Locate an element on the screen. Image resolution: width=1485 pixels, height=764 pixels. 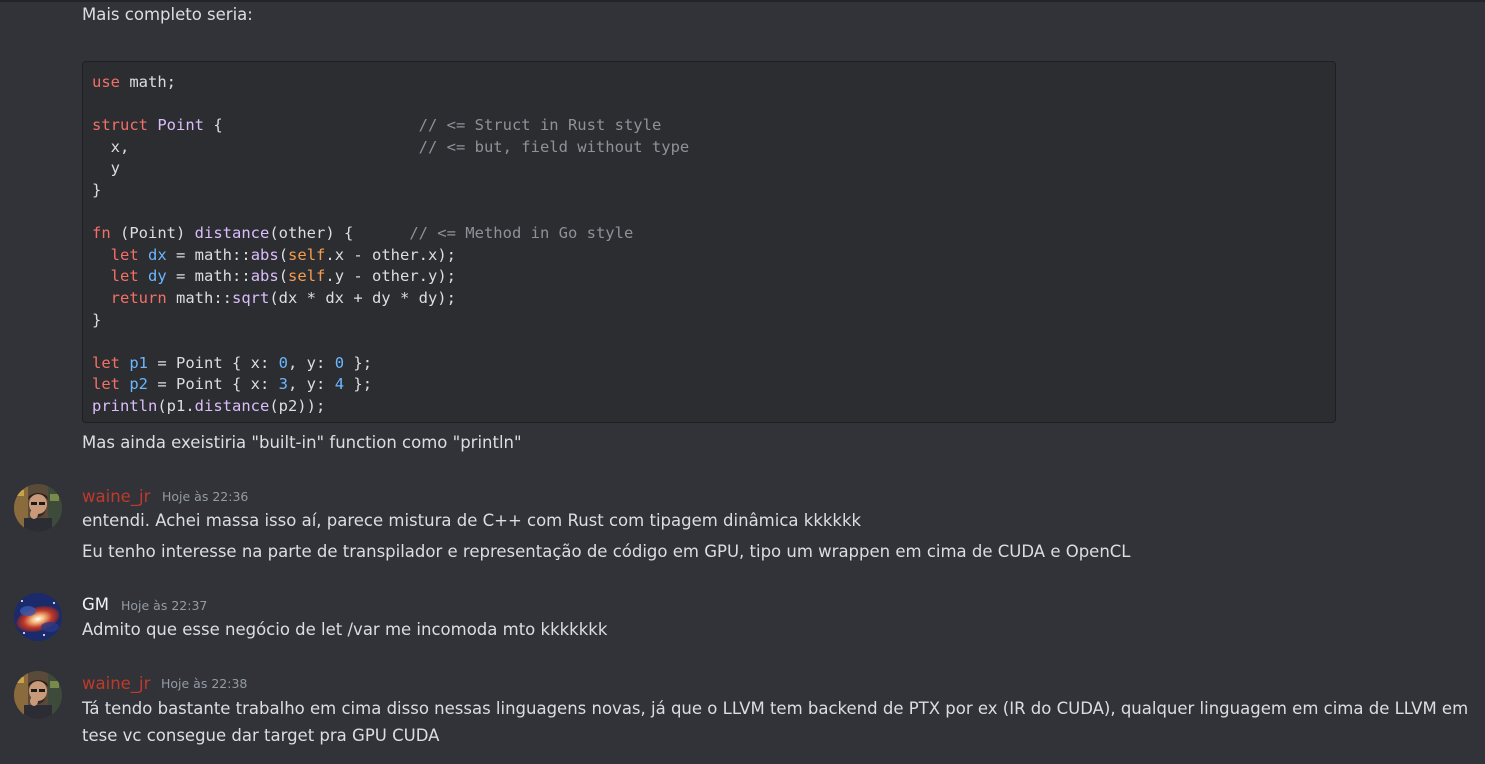
author-name: GM is located at coordinates (95, 605).